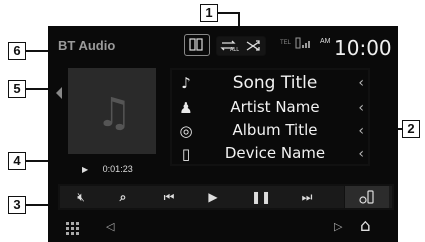  I want to click on search-icon: ⌕, so click(123, 197).